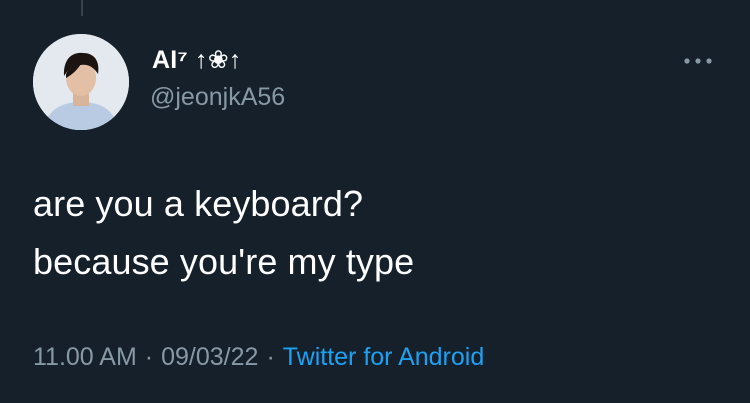 This screenshot has height=403, width=750. What do you see at coordinates (224, 261) in the screenshot?
I see `tweet-text-line: because you're my type` at bounding box center [224, 261].